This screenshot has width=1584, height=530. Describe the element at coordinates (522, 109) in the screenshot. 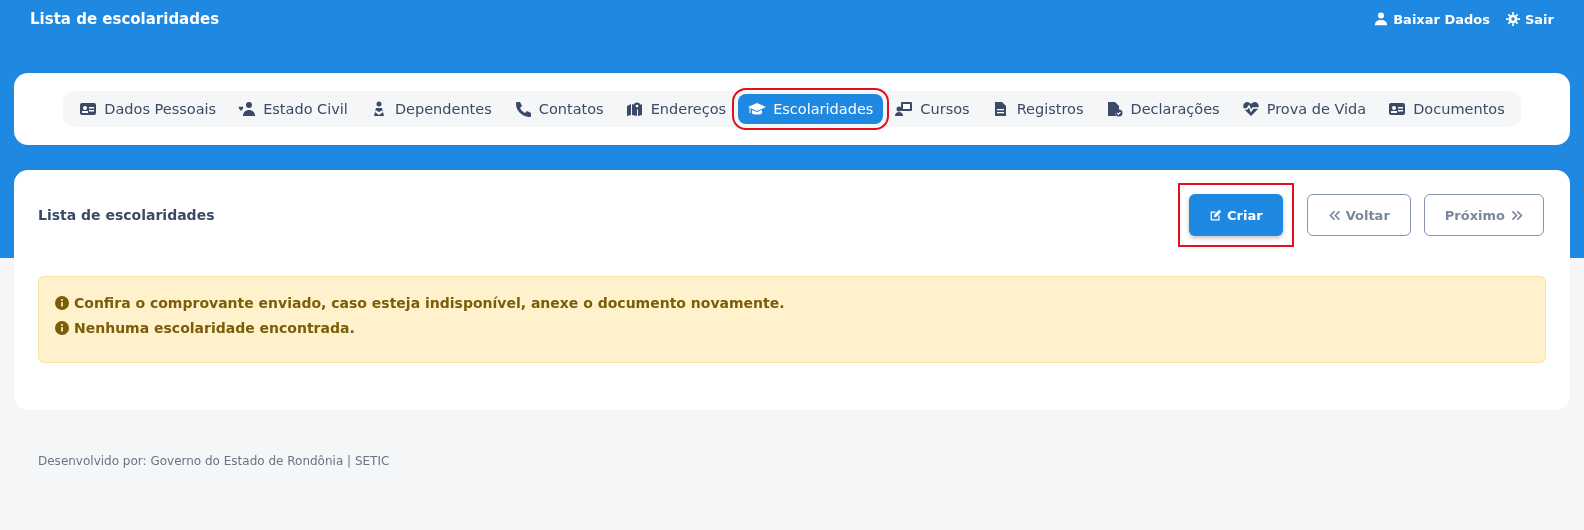

I see `phone-icon` at that location.